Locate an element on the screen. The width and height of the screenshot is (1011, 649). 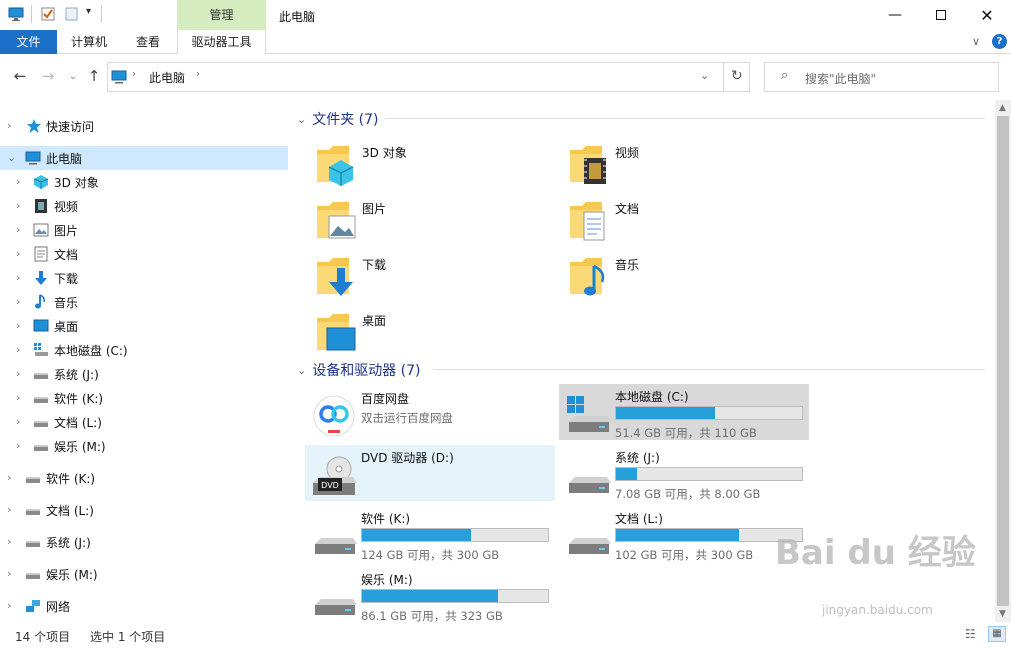
sidebar-item-downloads: › 下载 is located at coordinates (144, 278).